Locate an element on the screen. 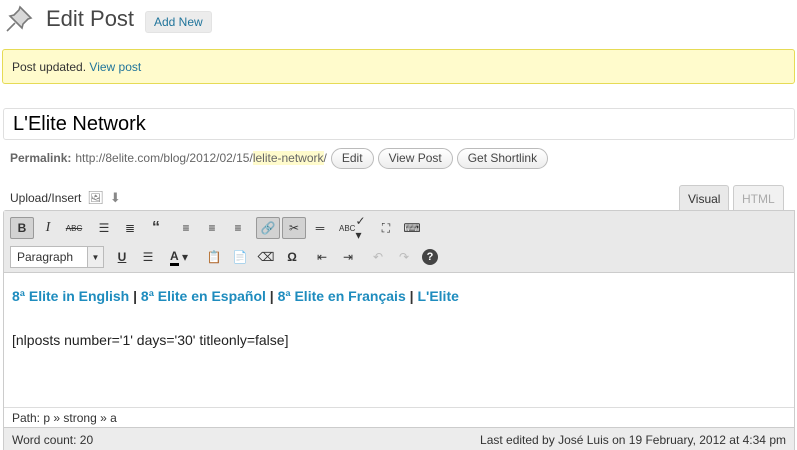  toolbar-row-2: Paragraph ▼ U ☰ A ▾ 📋 📄 ⌫ Ω ⇤ ⇥ ↶ ↷ ? is located at coordinates (227, 257).